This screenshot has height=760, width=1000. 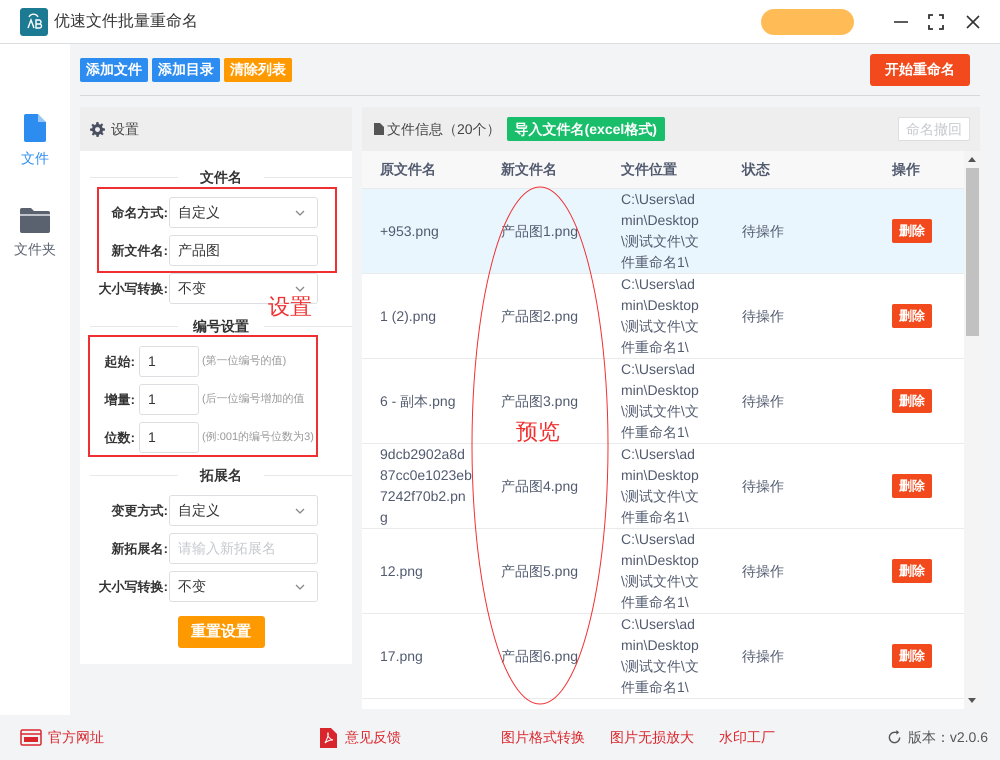 What do you see at coordinates (253, 400) in the screenshot?
I see `field-hint: (后一位编号增加的值` at bounding box center [253, 400].